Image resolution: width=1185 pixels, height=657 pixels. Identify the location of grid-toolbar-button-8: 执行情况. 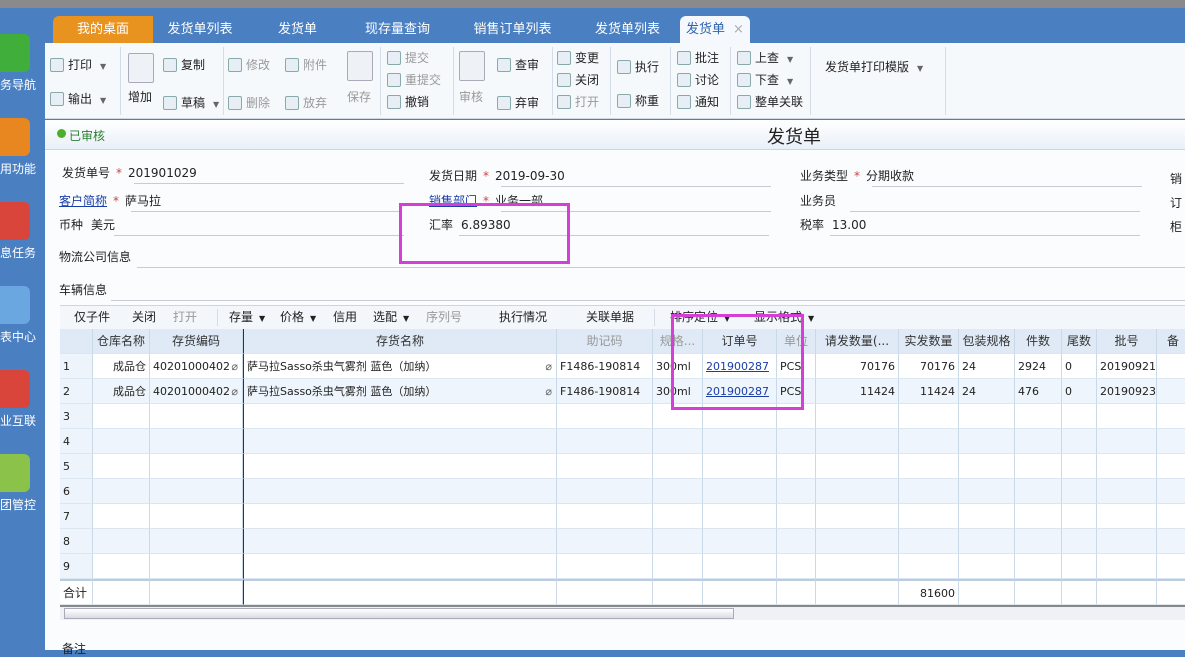
(523, 317).